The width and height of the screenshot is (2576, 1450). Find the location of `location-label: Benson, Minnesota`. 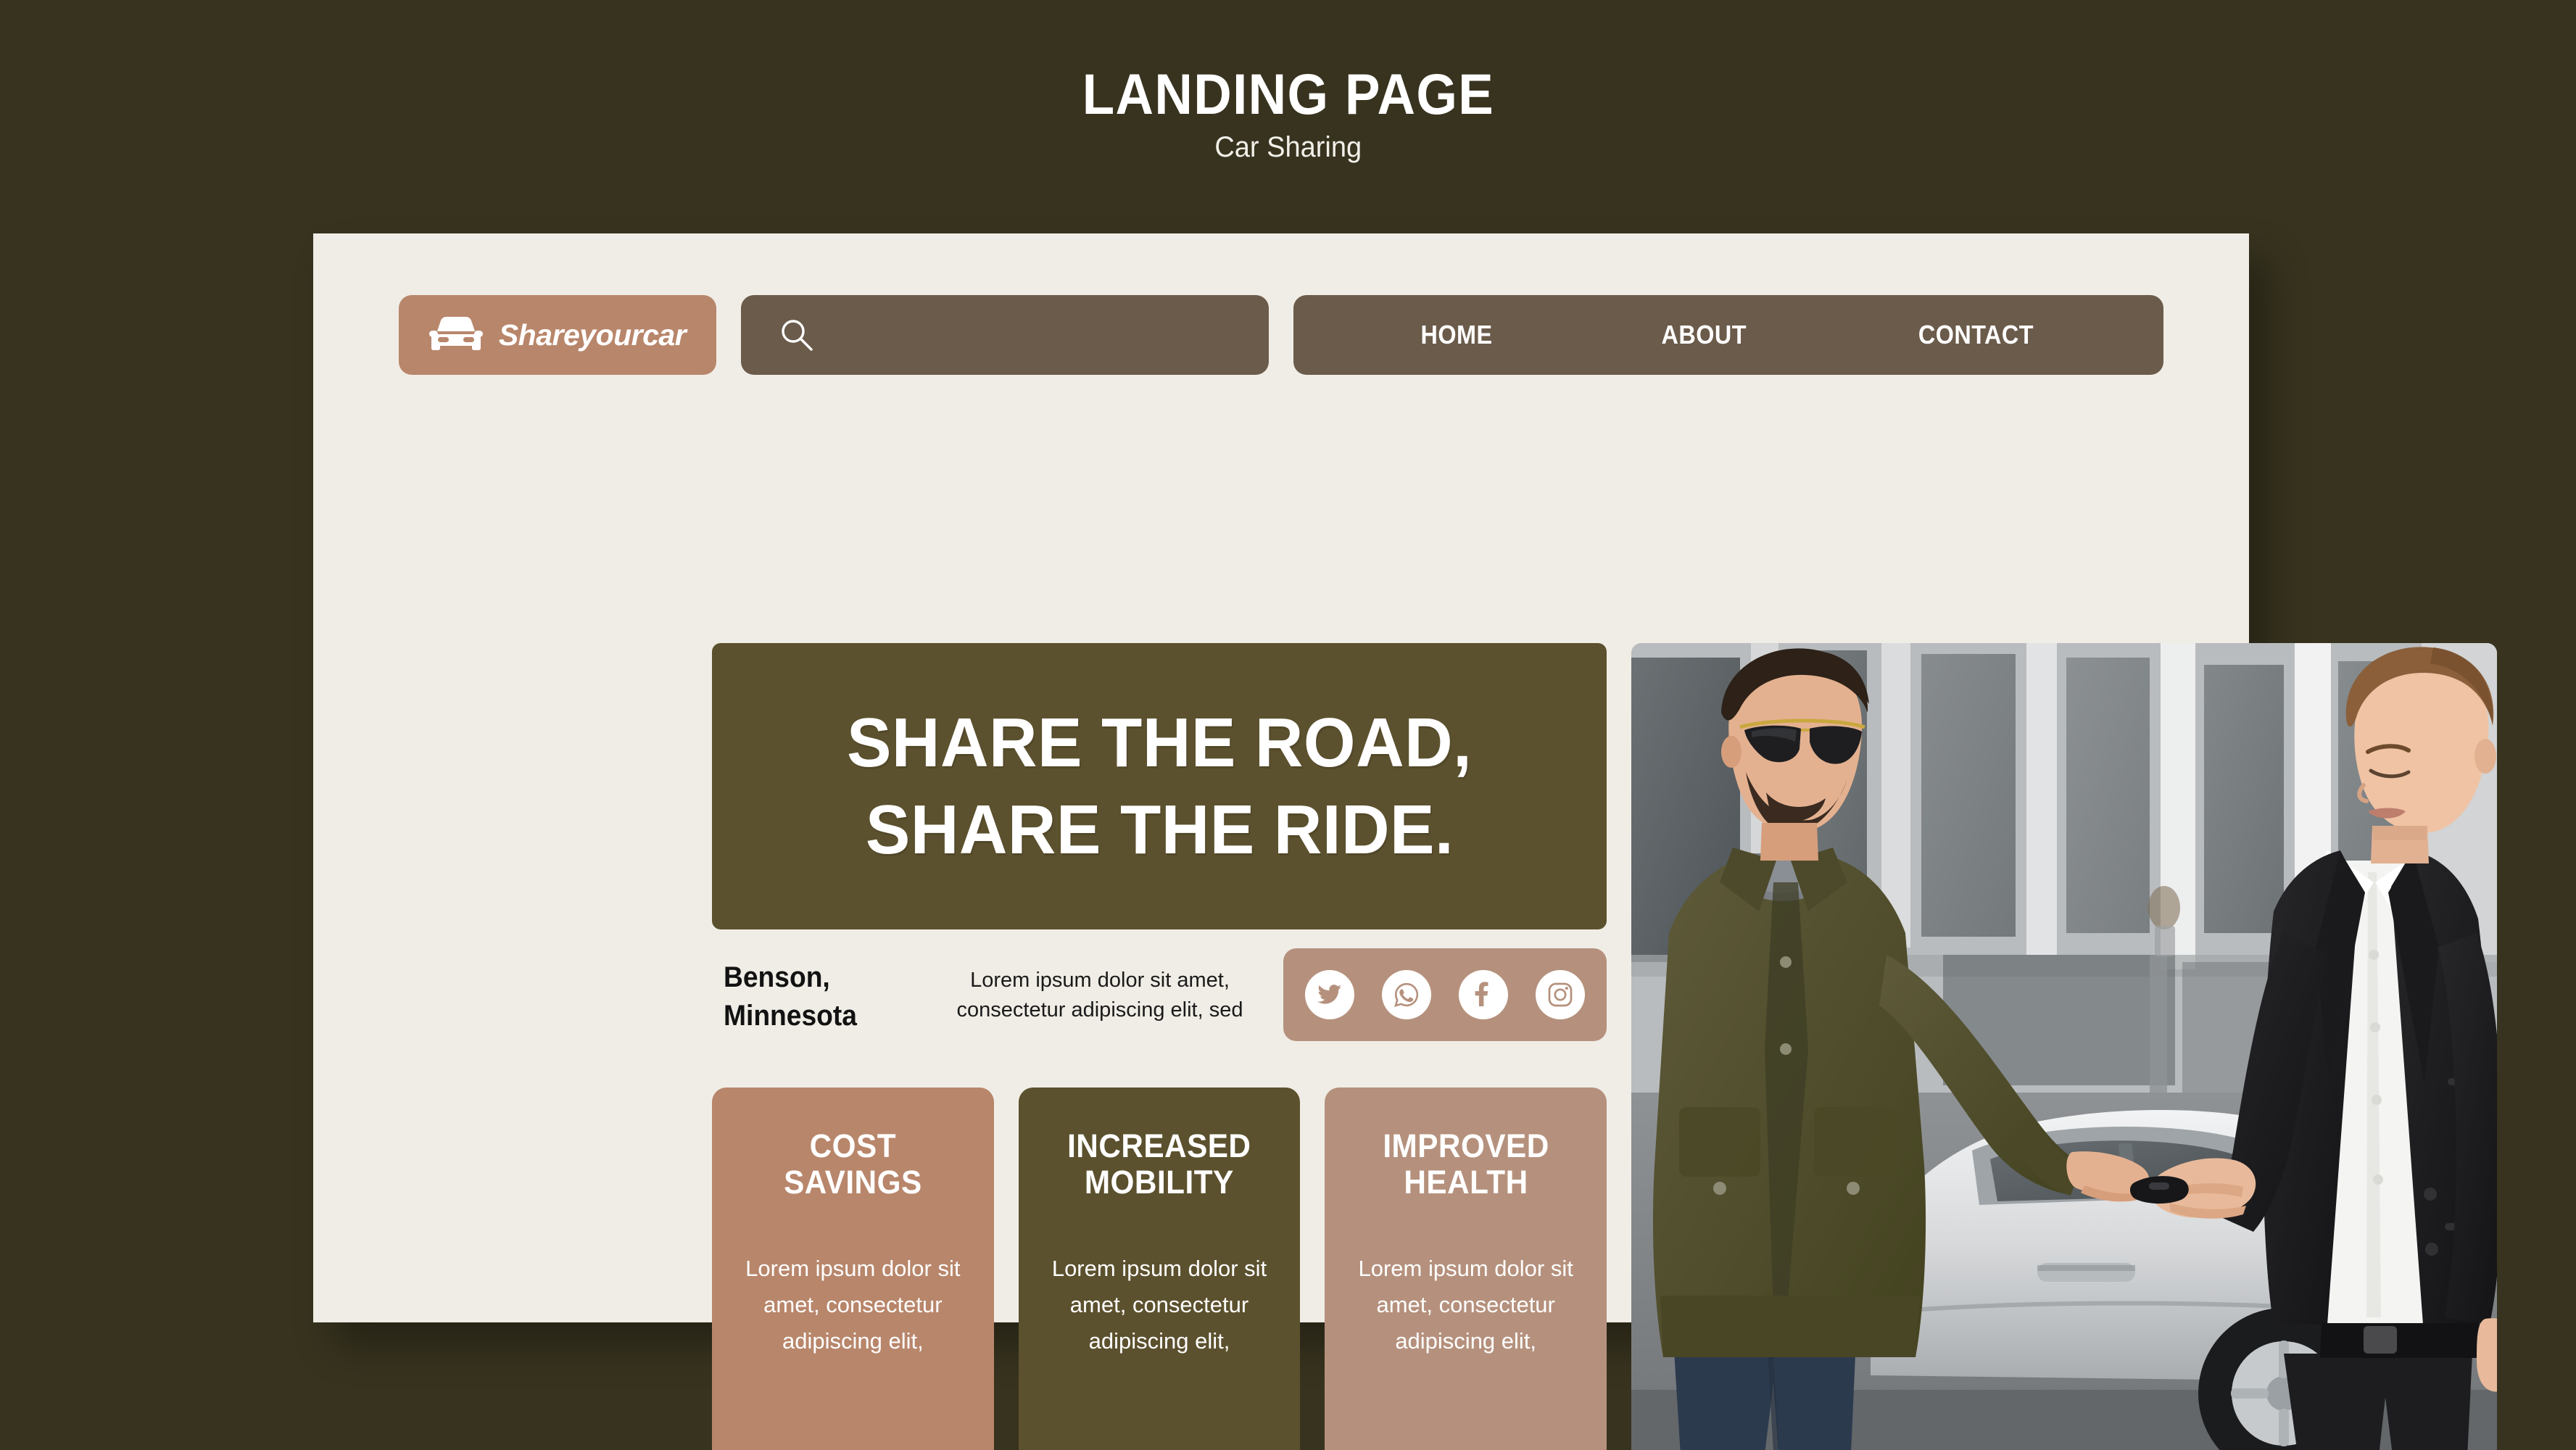

location-label: Benson, Minnesota is located at coordinates (790, 996).